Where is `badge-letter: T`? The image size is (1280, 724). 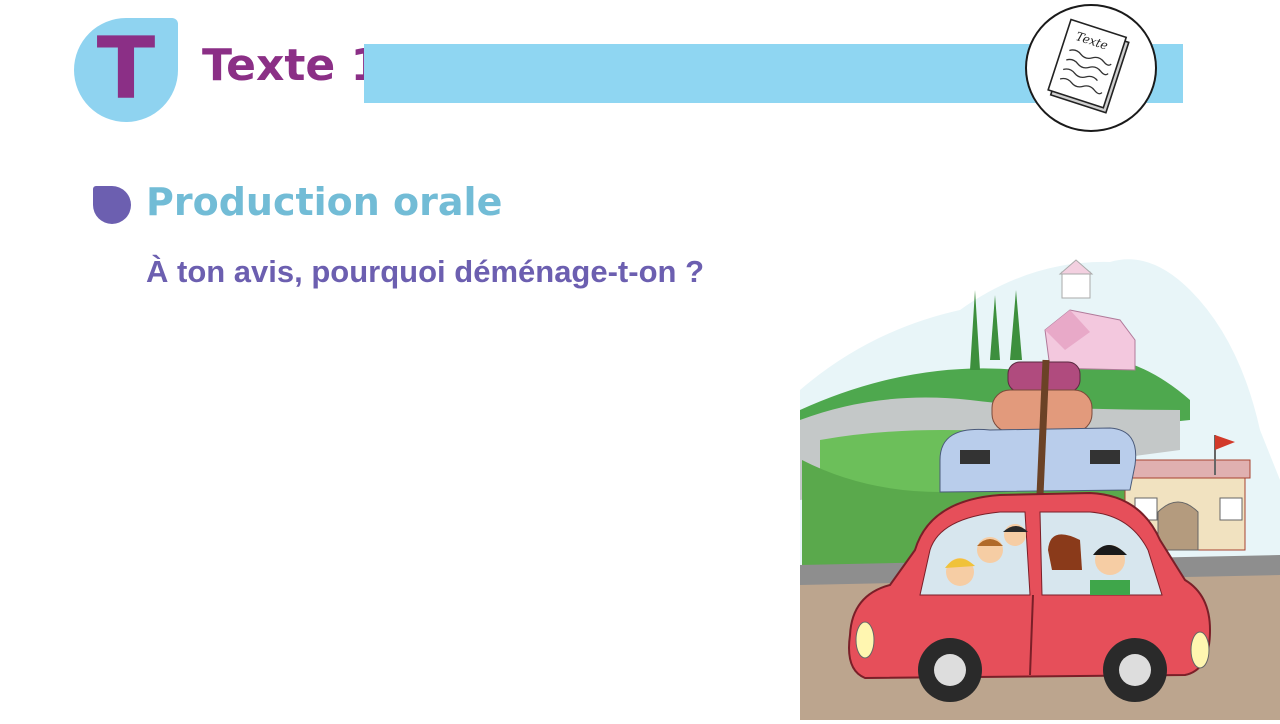
badge-letter: T is located at coordinates (126, 69).